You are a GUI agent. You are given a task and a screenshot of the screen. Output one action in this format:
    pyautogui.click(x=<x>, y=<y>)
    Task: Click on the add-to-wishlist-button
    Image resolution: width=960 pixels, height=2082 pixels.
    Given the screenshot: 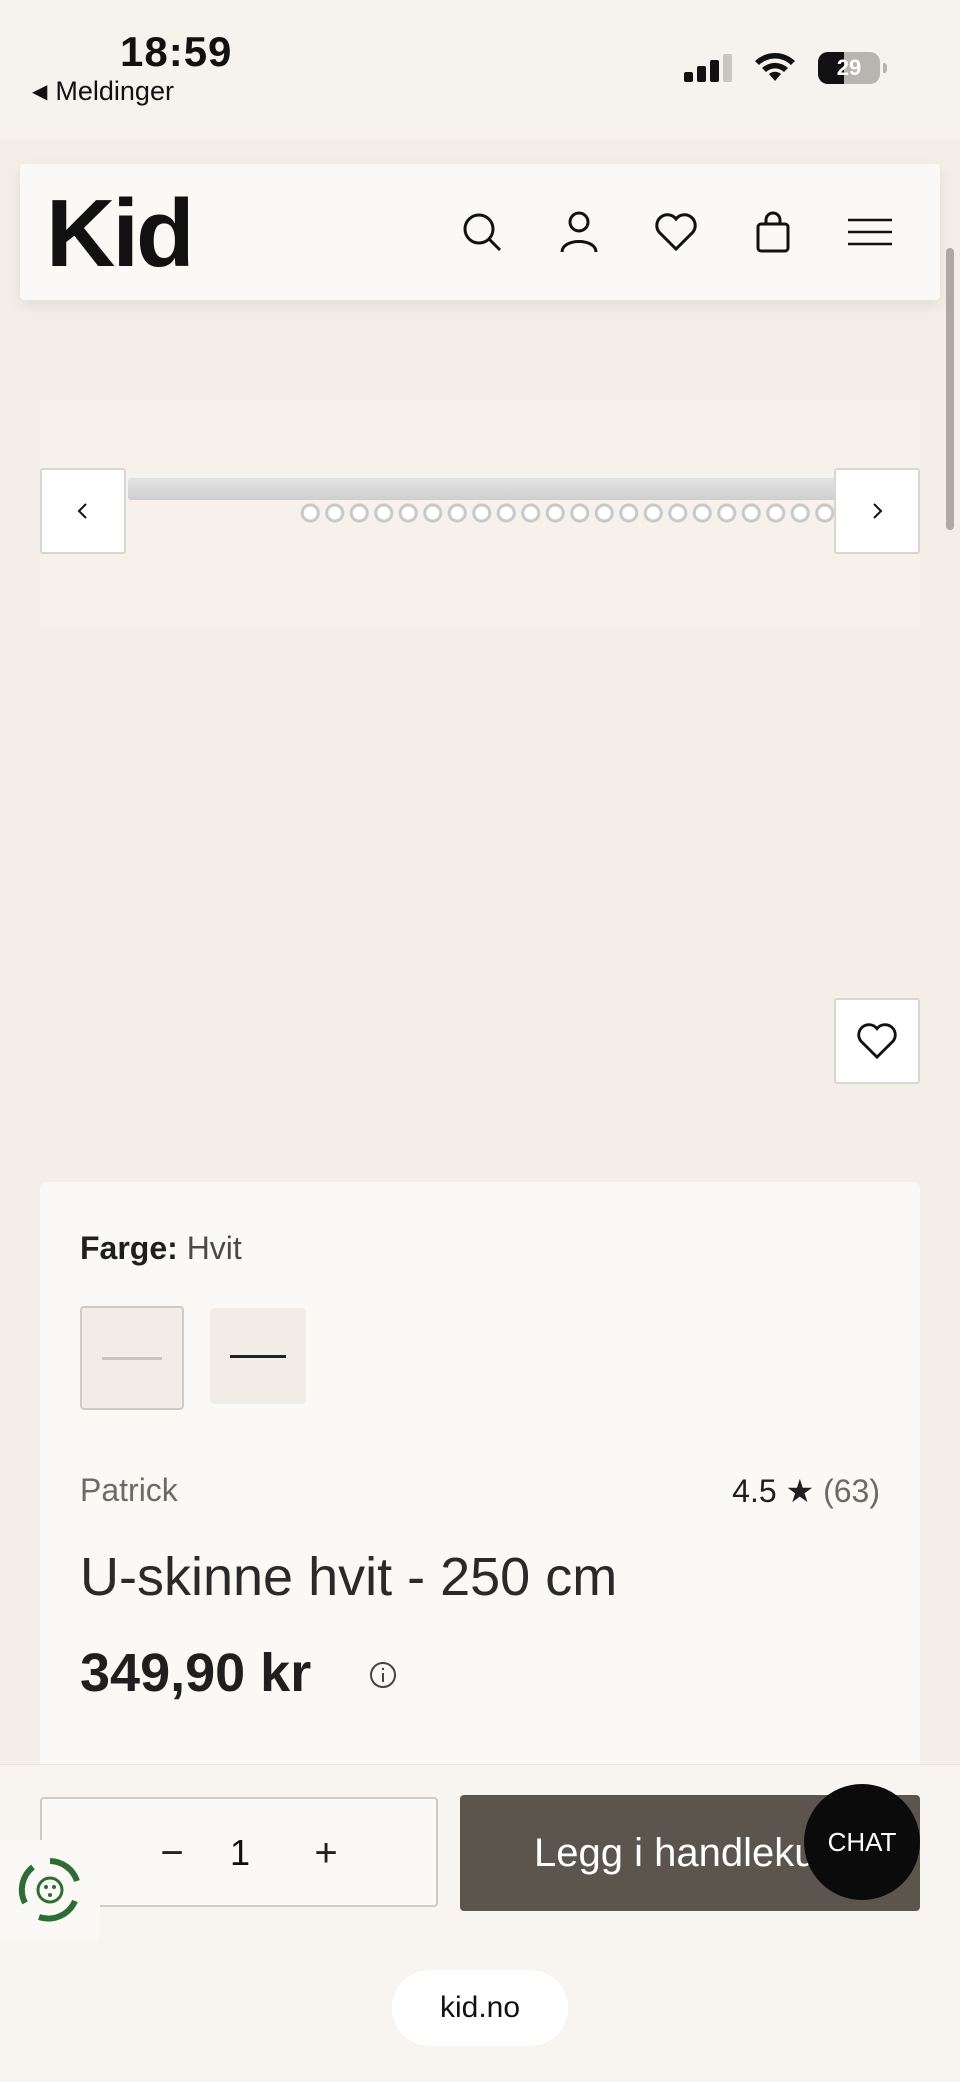 What is the action you would take?
    pyautogui.click(x=877, y=1041)
    